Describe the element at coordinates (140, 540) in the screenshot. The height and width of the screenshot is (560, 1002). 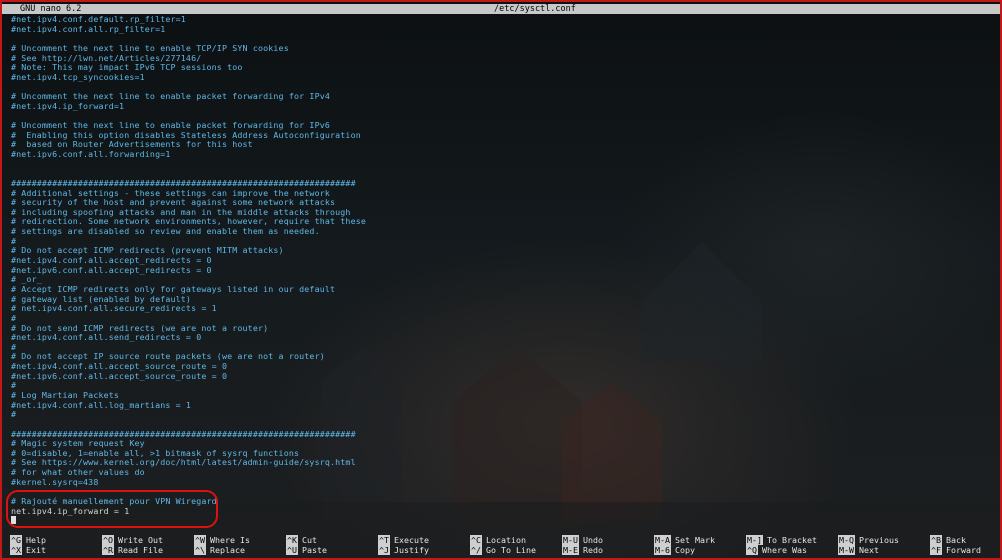
I see `shortcut-label: Write Out` at that location.